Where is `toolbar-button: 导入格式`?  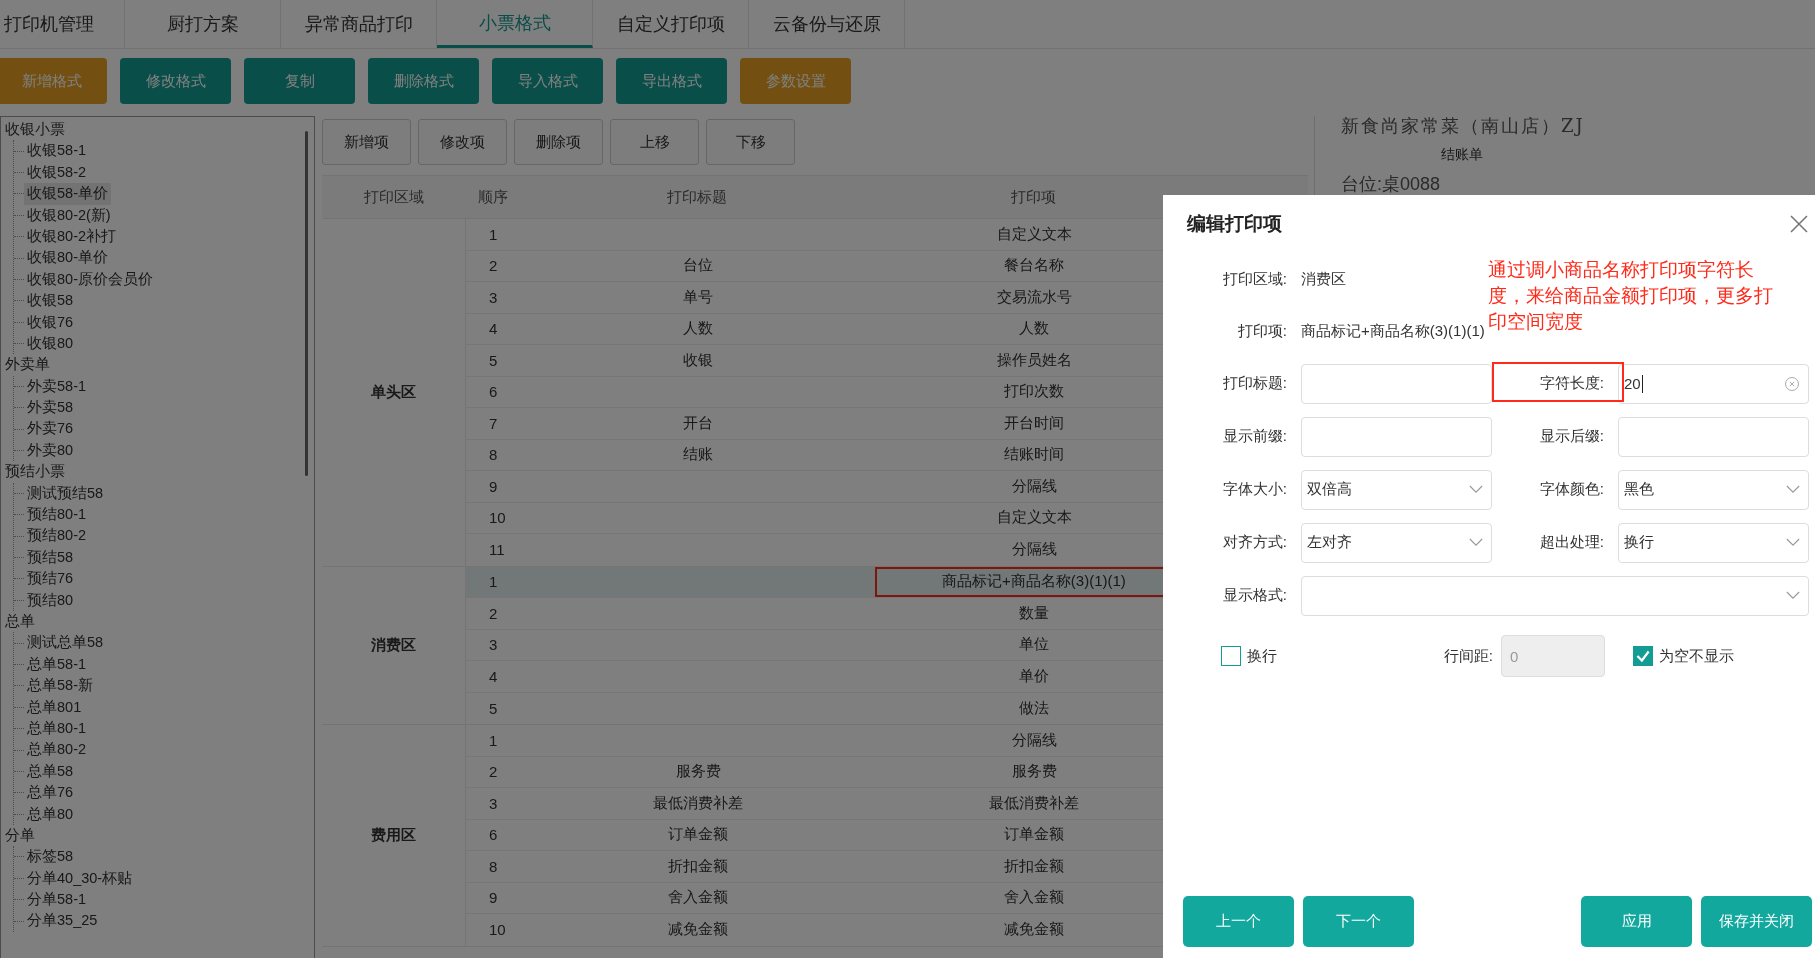
toolbar-button: 导入格式 is located at coordinates (547, 81).